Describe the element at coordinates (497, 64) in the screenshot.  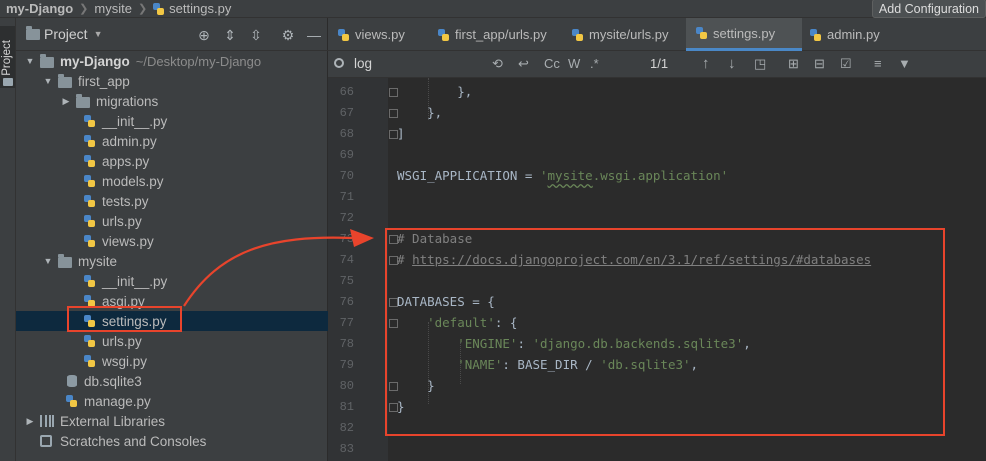
I see `clear-search-icon: ⟲` at that location.